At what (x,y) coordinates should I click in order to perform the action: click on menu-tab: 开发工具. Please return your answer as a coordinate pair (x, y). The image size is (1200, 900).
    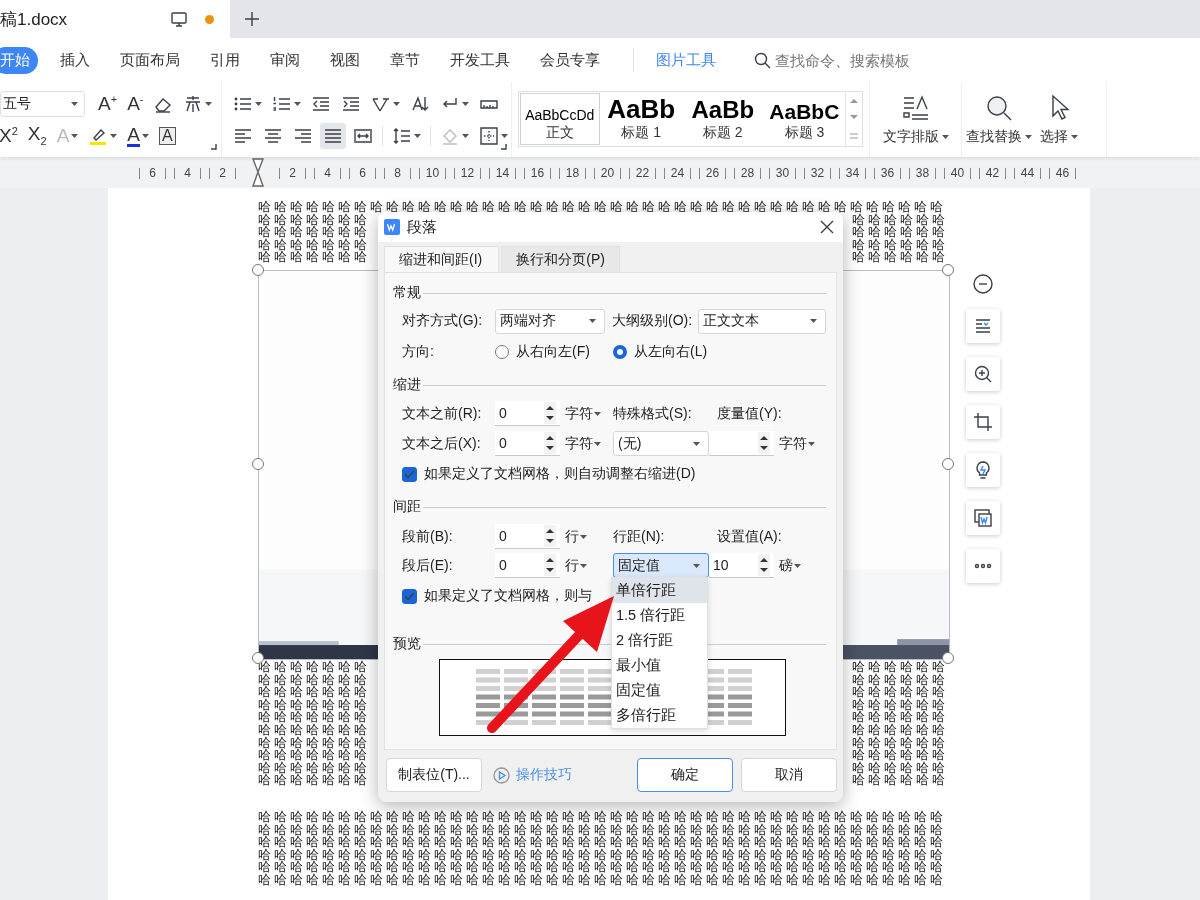
    Looking at the image, I should click on (480, 60).